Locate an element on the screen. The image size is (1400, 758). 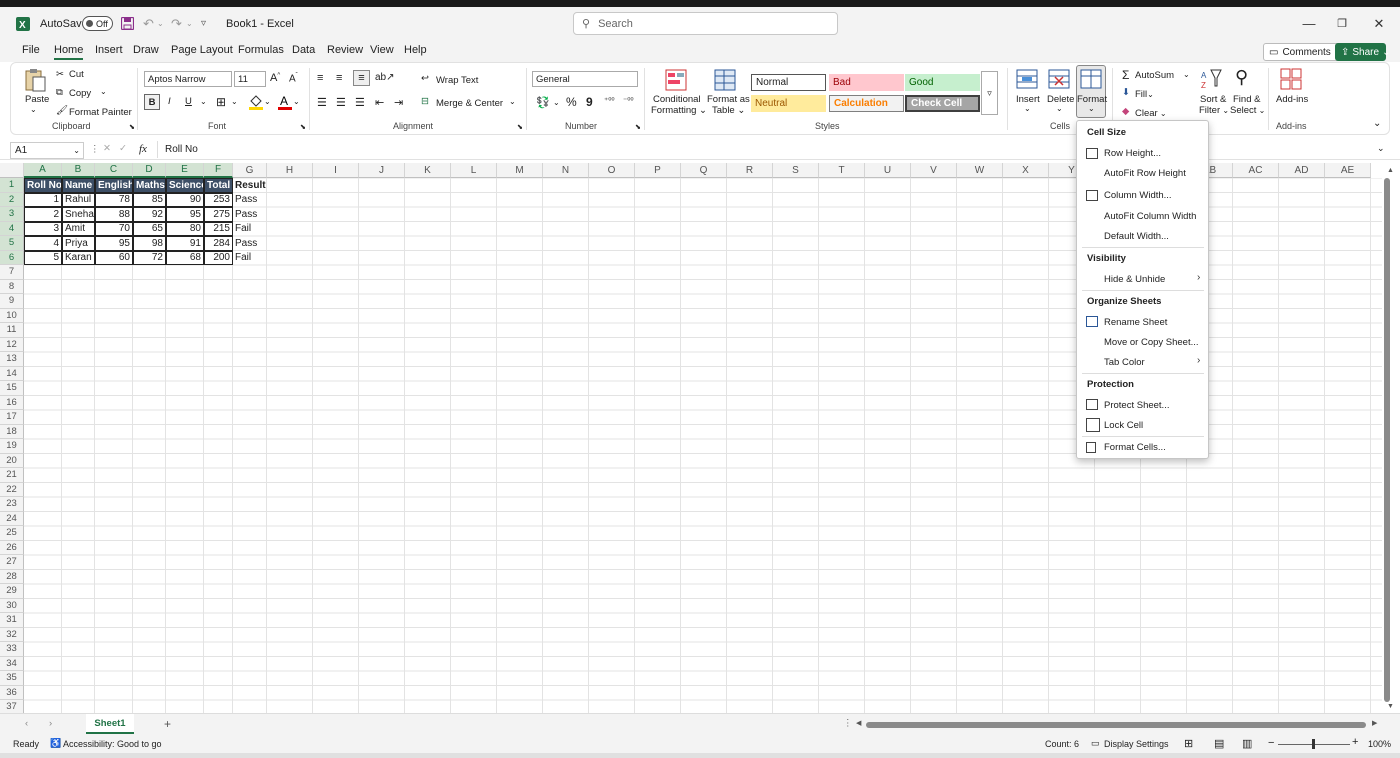
column-header: O is located at coordinates (612, 170).